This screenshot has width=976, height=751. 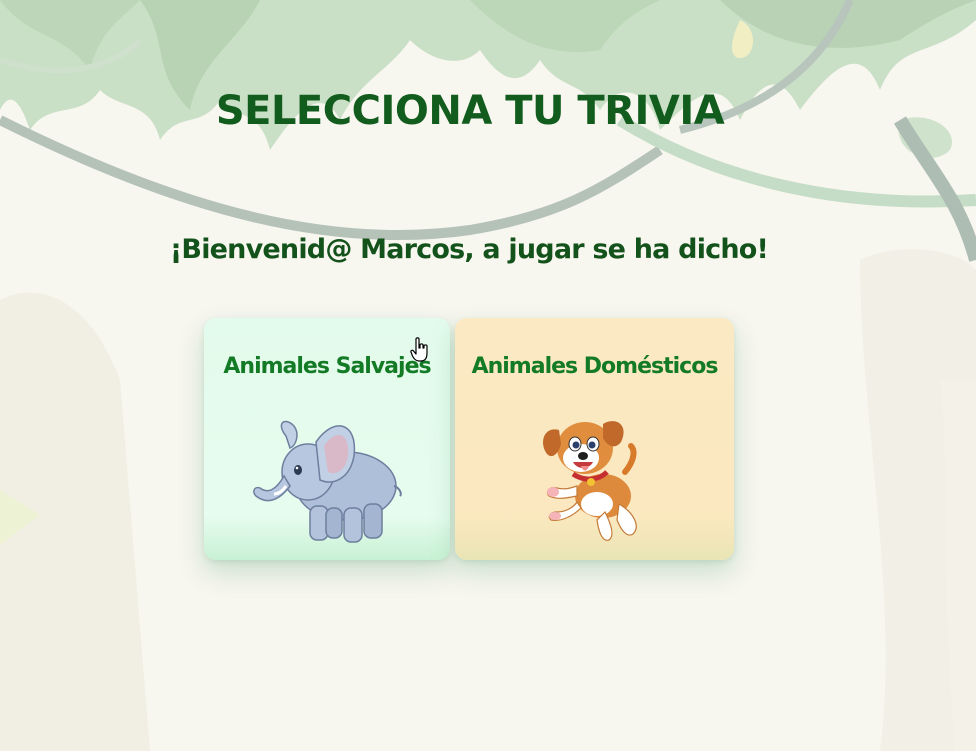 What do you see at coordinates (469, 249) in the screenshot?
I see `welcome-message: ¡Bienvenid@ Marcos, a jugar se ha dicho!` at bounding box center [469, 249].